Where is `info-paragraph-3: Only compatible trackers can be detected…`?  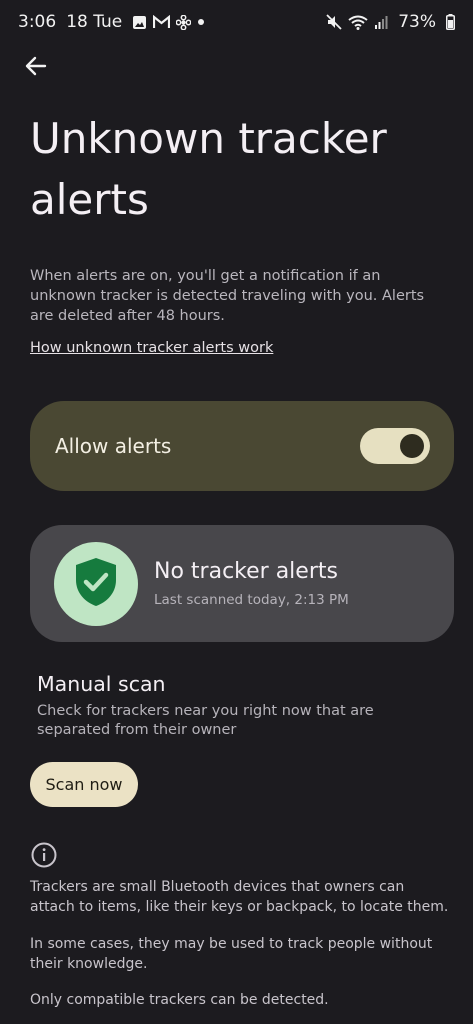
info-paragraph-3: Only compatible trackers can be detected… is located at coordinates (179, 1000).